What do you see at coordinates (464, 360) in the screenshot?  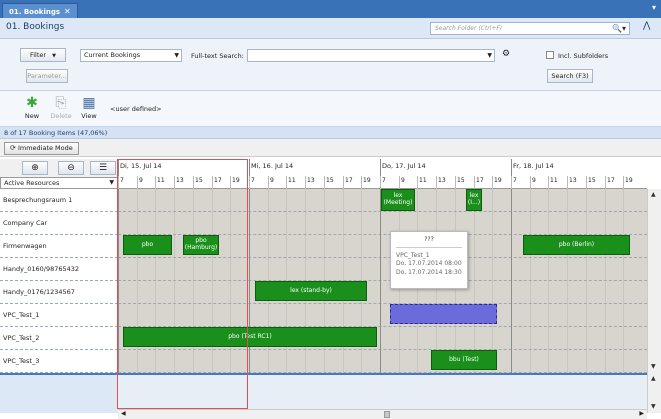 I see `booking-item: bbu (Test)` at bounding box center [464, 360].